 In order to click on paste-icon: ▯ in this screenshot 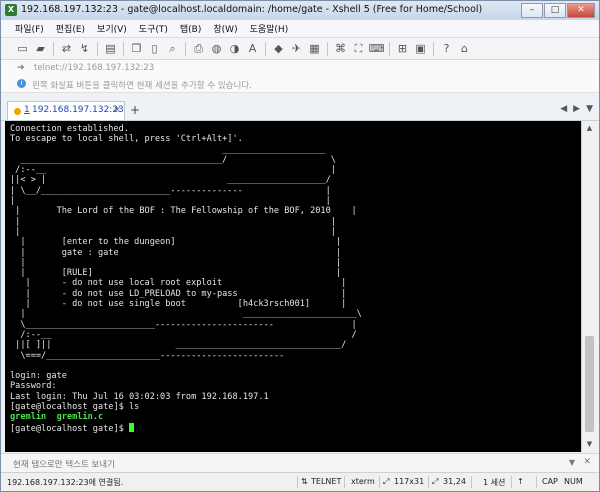, I will do `click(154, 48)`.